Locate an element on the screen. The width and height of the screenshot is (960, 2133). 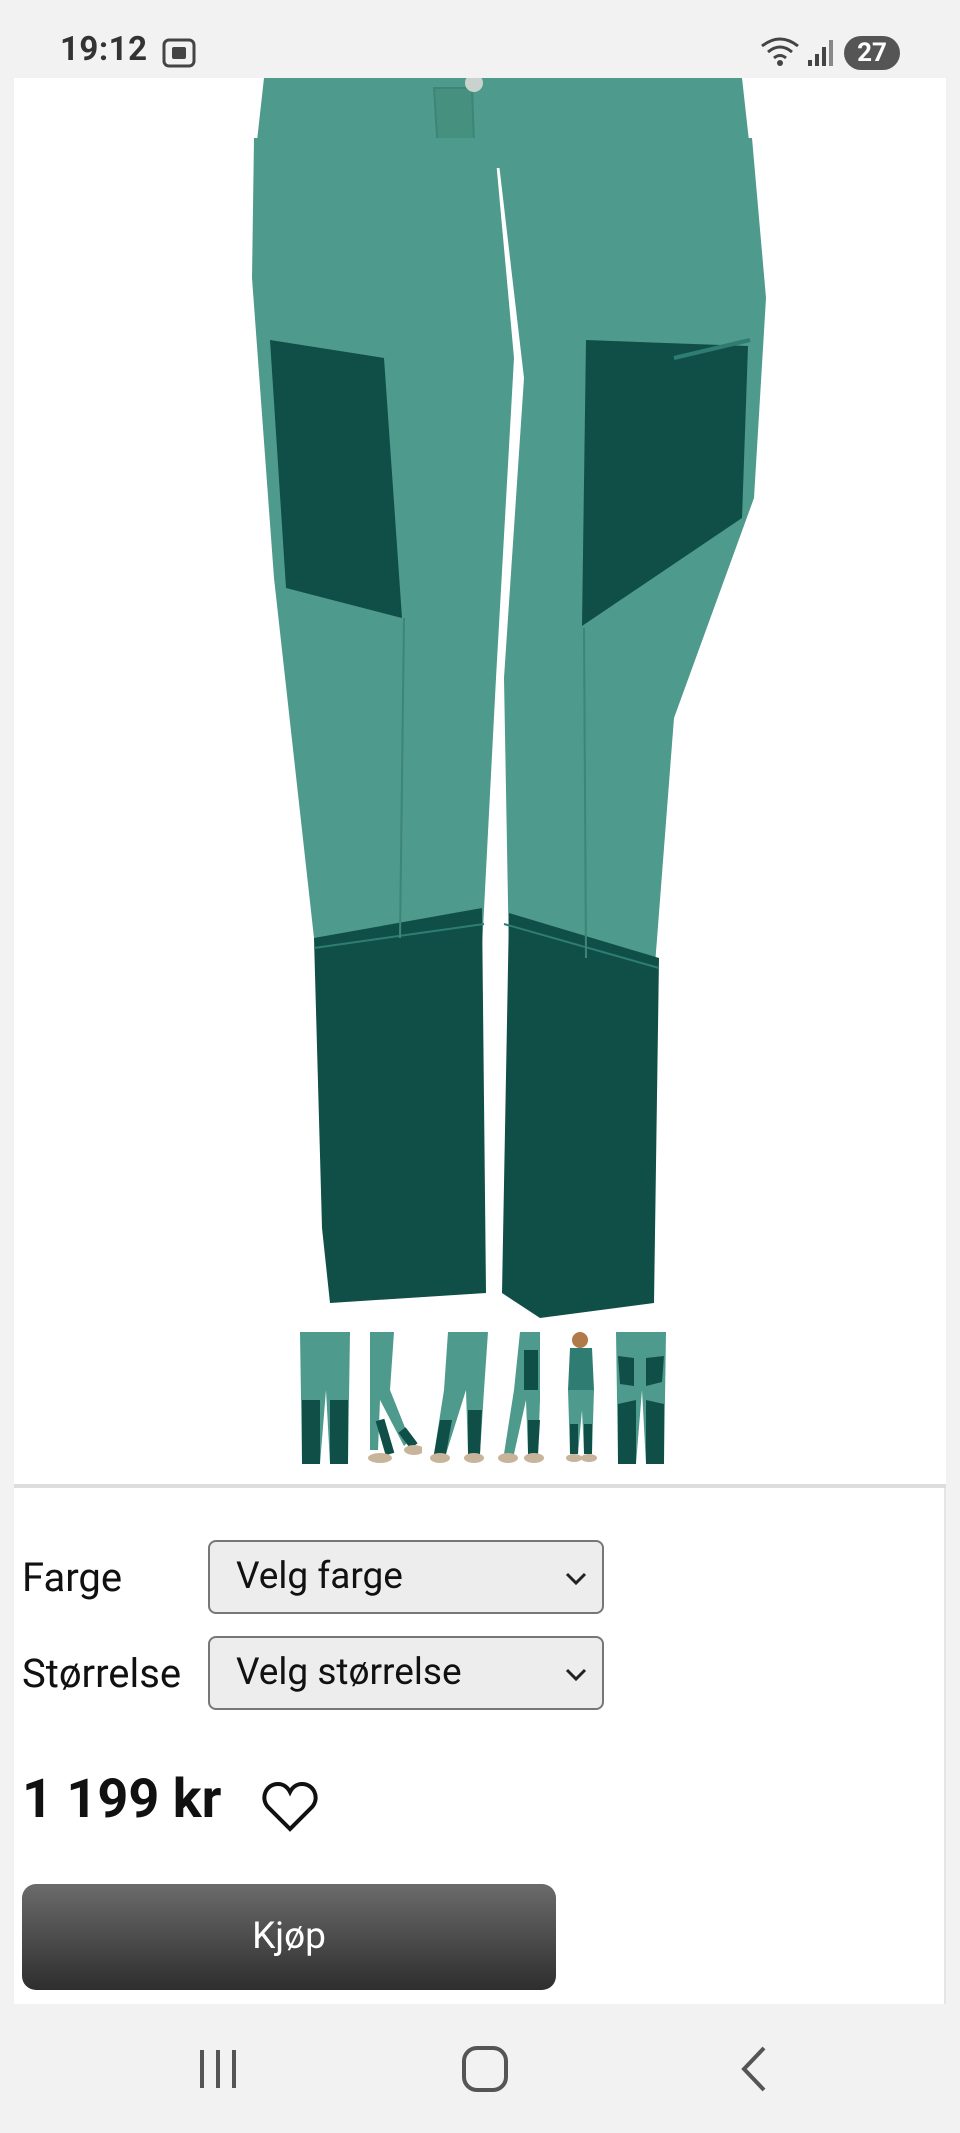
size-label: Størrelse is located at coordinates (102, 1673).